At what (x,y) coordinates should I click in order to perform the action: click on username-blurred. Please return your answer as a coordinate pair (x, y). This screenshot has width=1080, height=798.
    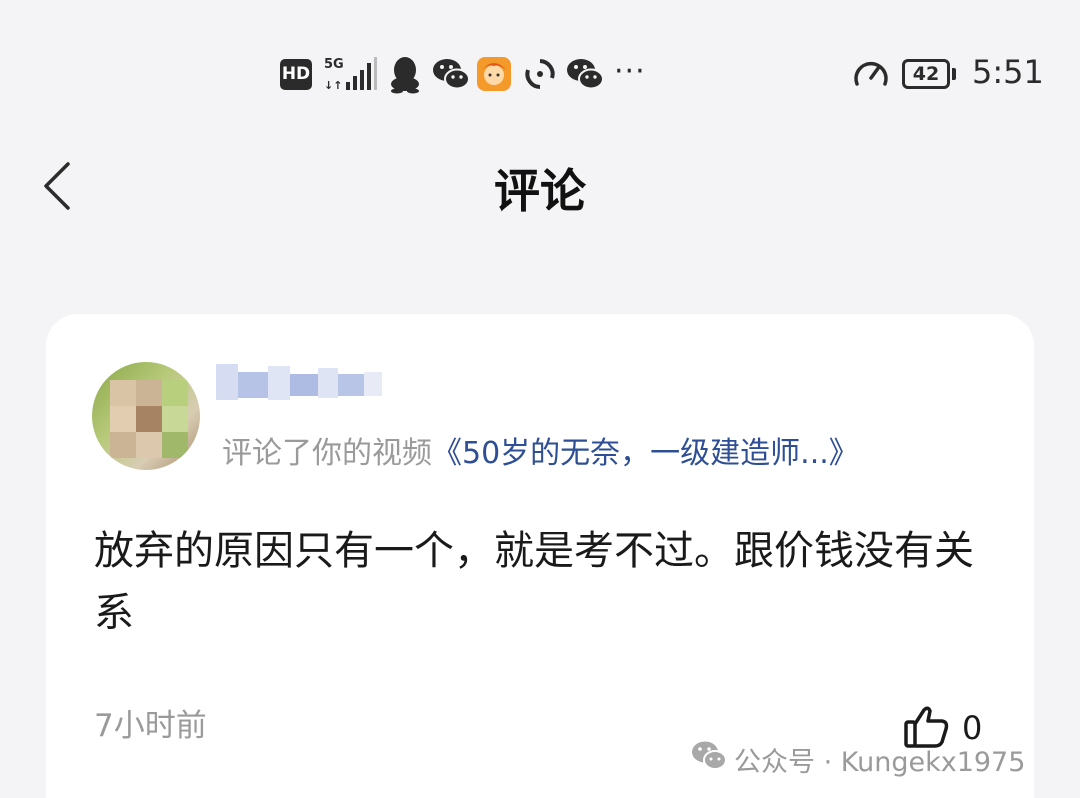
    Looking at the image, I should click on (300, 384).